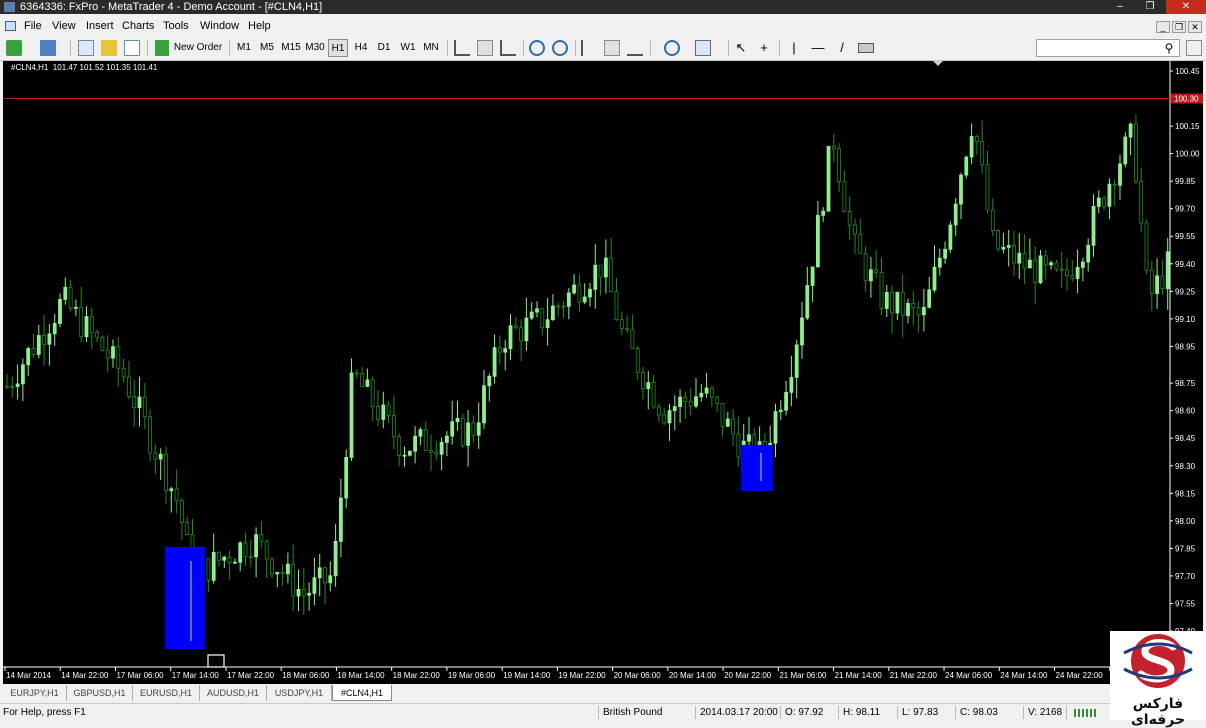 The height and width of the screenshot is (728, 1206). Describe the element at coordinates (1086, 713) in the screenshot. I see `connection-status-icon` at that location.